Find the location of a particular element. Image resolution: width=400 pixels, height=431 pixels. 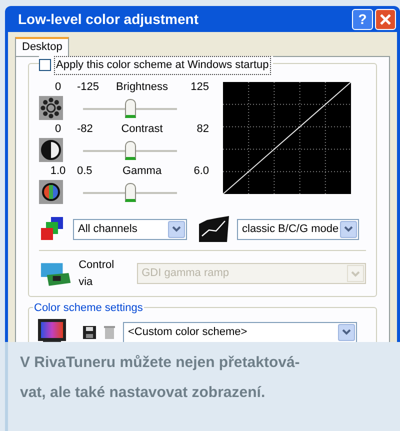

curve-icon is located at coordinates (214, 229).